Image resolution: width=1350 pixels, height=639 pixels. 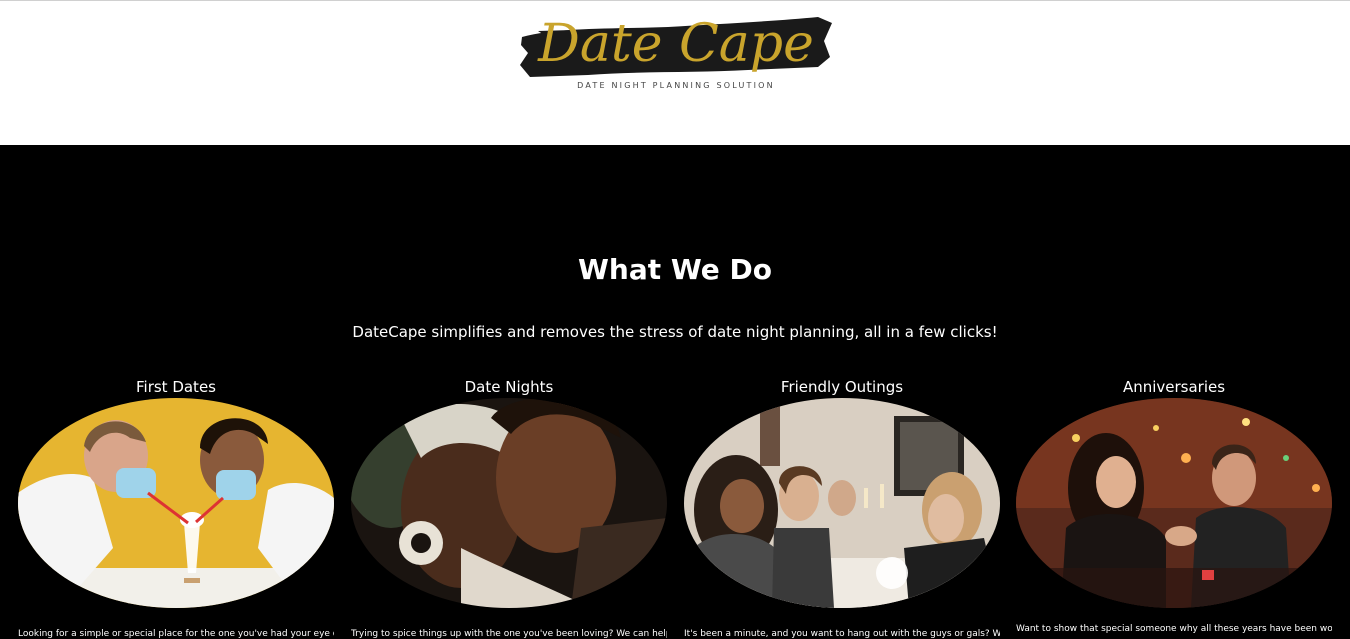 I want to click on date-cape-logo: Date Cape DATE NIGHT PLANNING SOLUTION, so click(x=676, y=50).